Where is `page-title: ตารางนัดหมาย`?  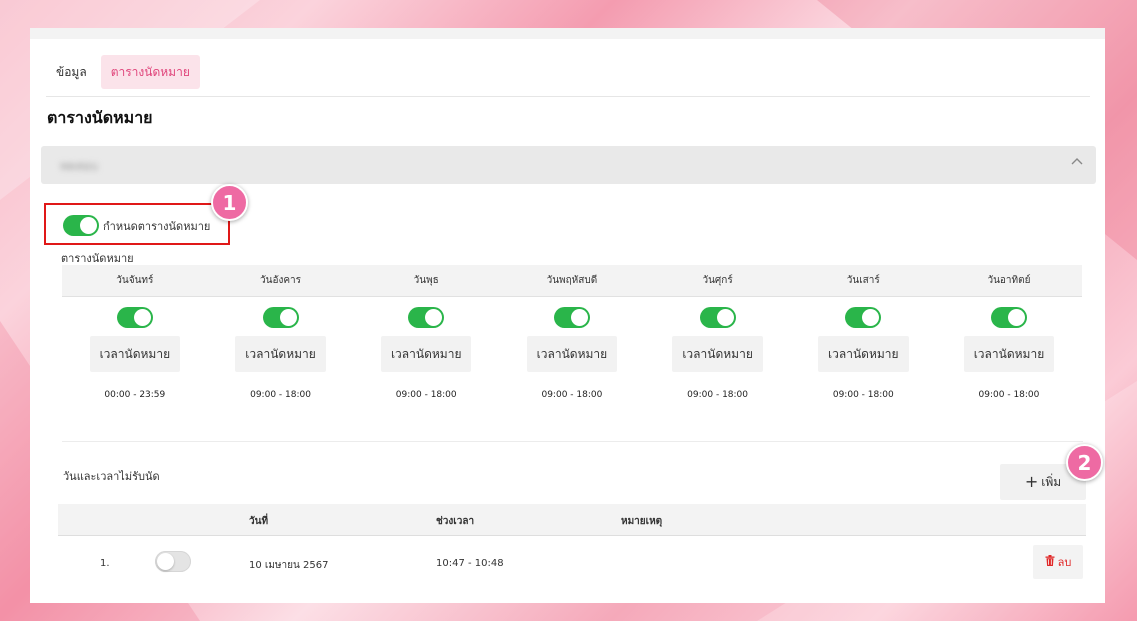 page-title: ตารางนัดหมาย is located at coordinates (100, 117).